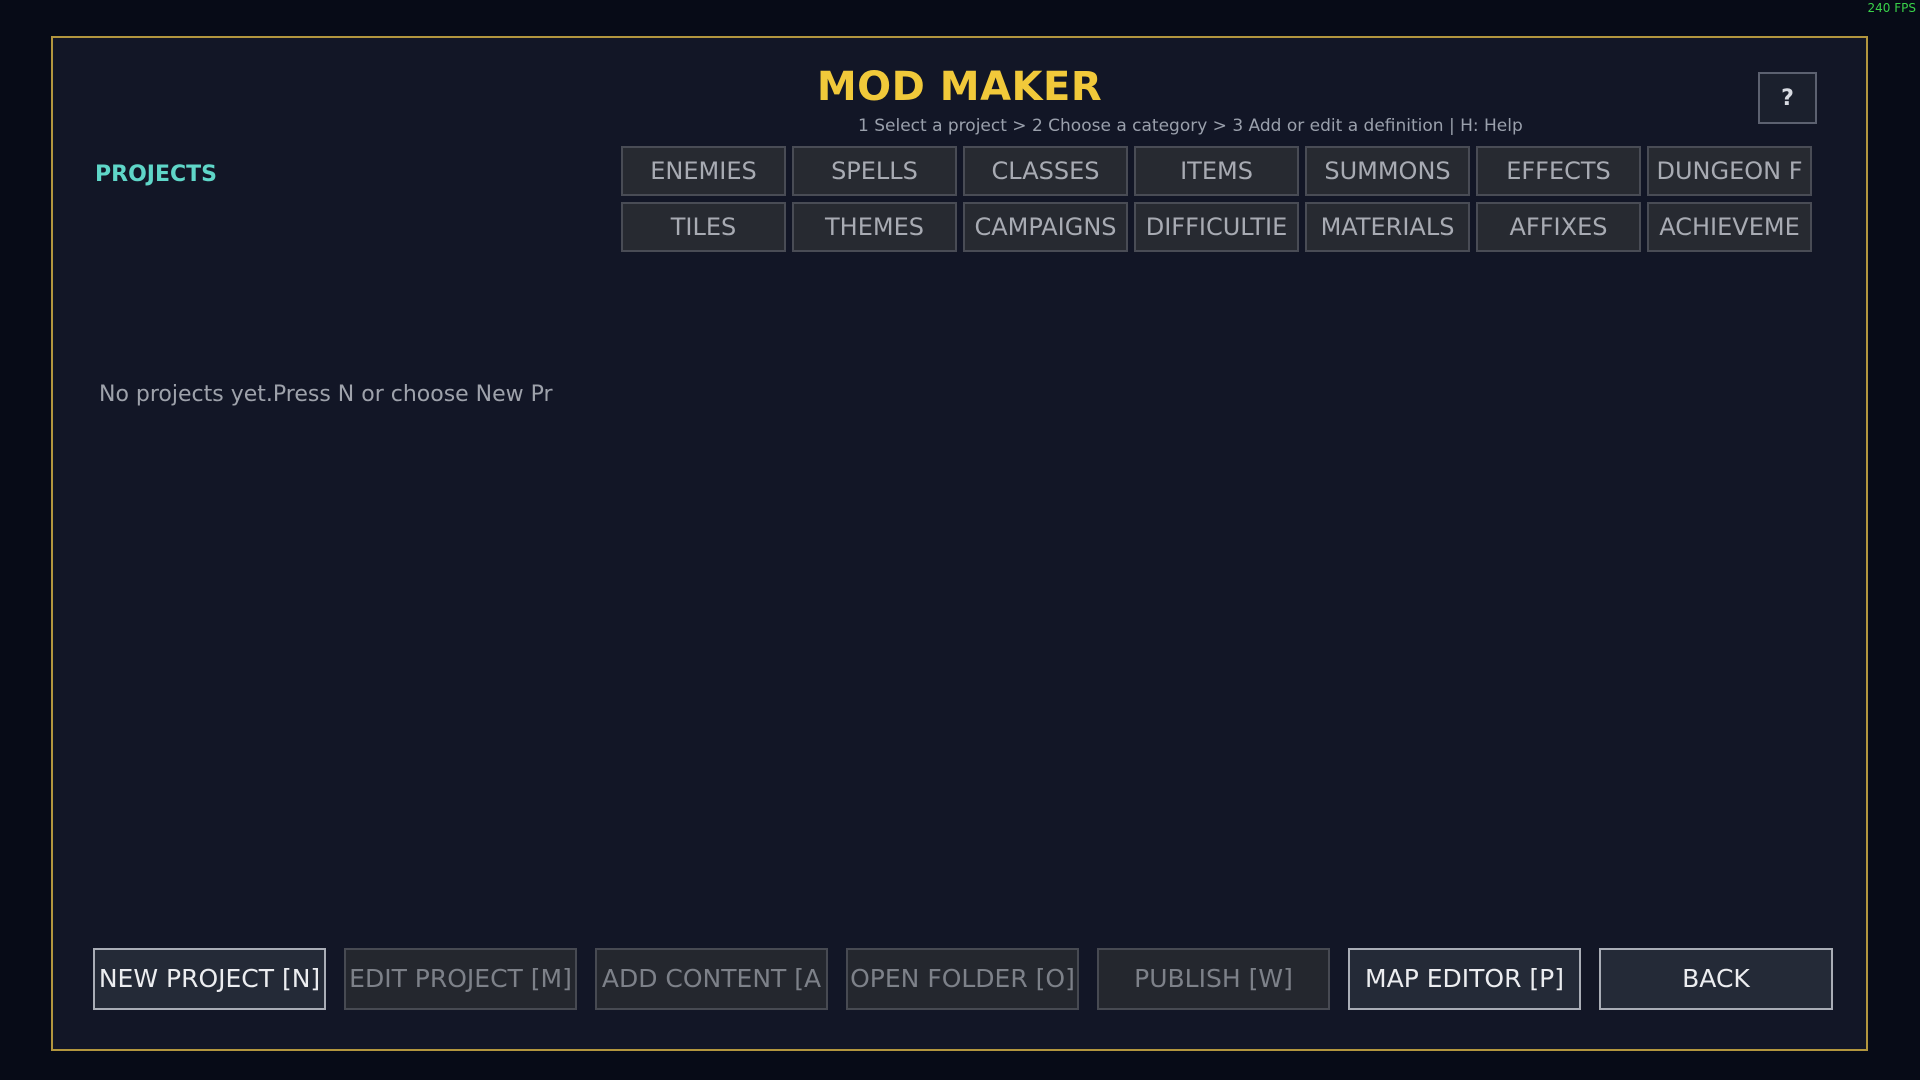  Describe the element at coordinates (1558, 171) in the screenshot. I see `category-effects-button: EFFECTS` at that location.